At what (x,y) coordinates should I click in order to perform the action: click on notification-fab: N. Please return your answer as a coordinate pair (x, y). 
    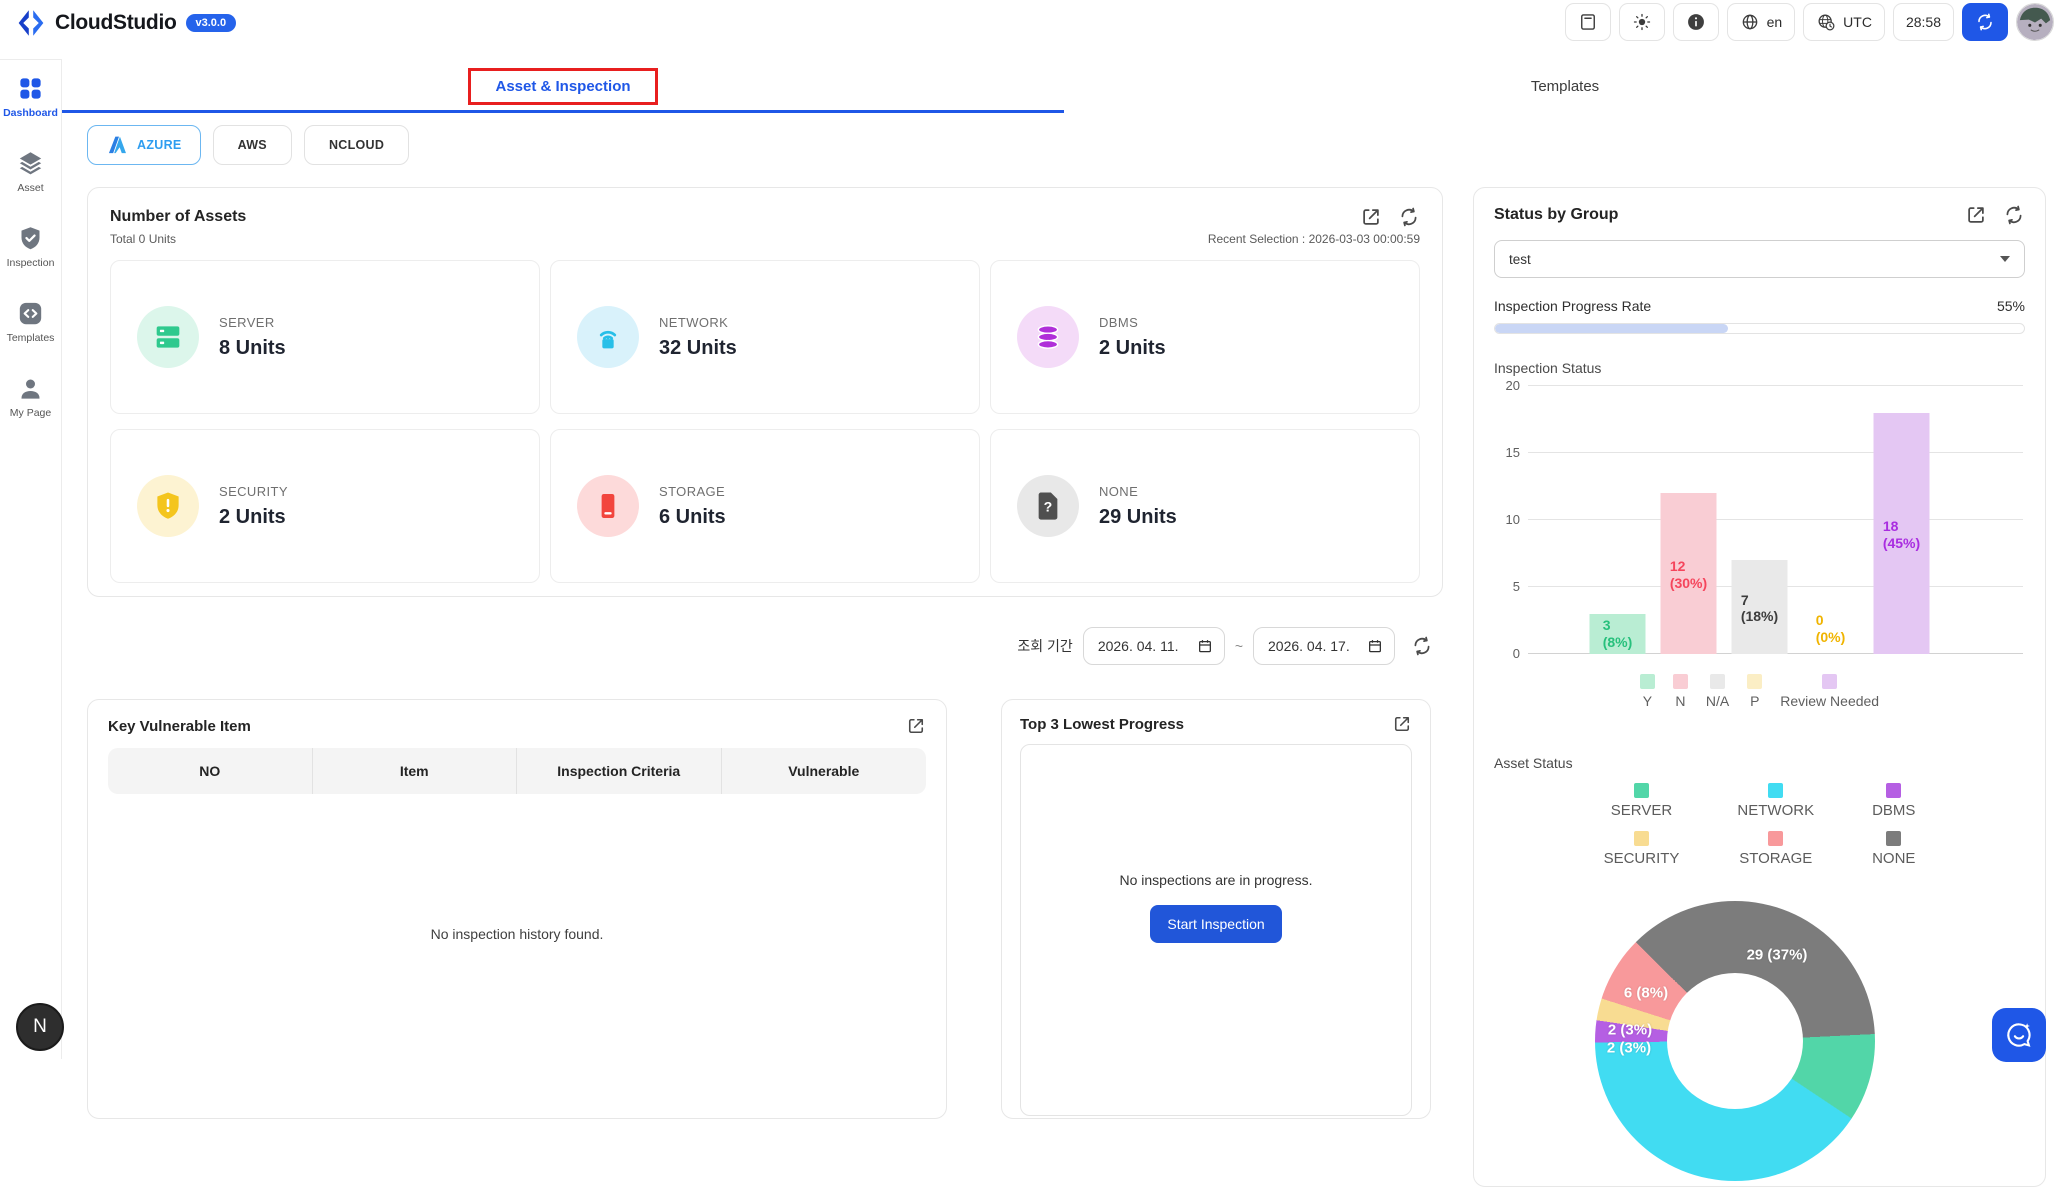
    Looking at the image, I should click on (40, 1027).